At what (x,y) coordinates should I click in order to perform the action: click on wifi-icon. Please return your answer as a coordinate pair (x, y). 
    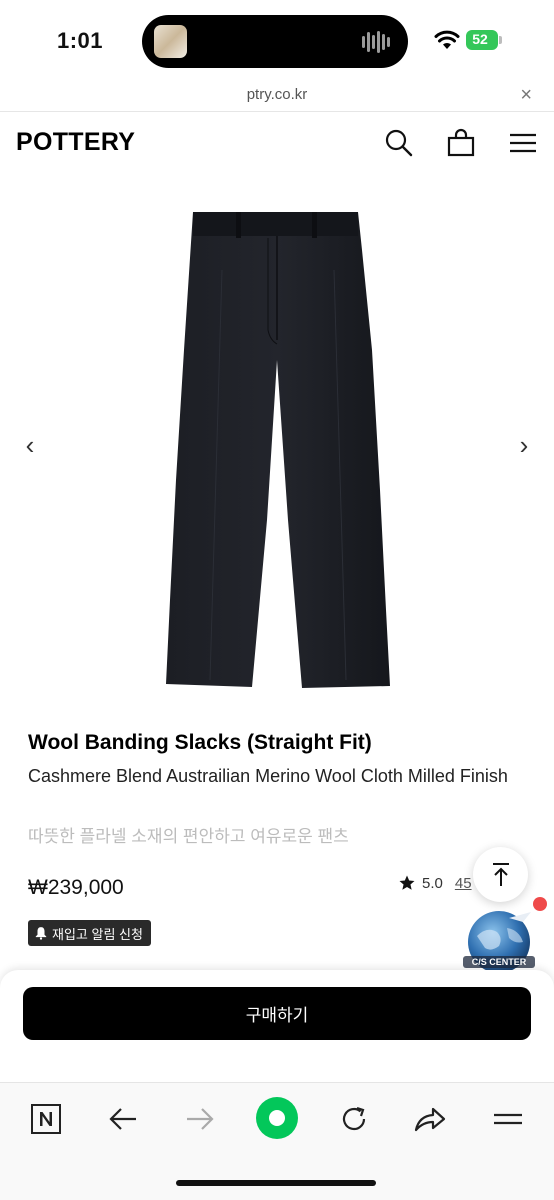
    Looking at the image, I should click on (447, 39).